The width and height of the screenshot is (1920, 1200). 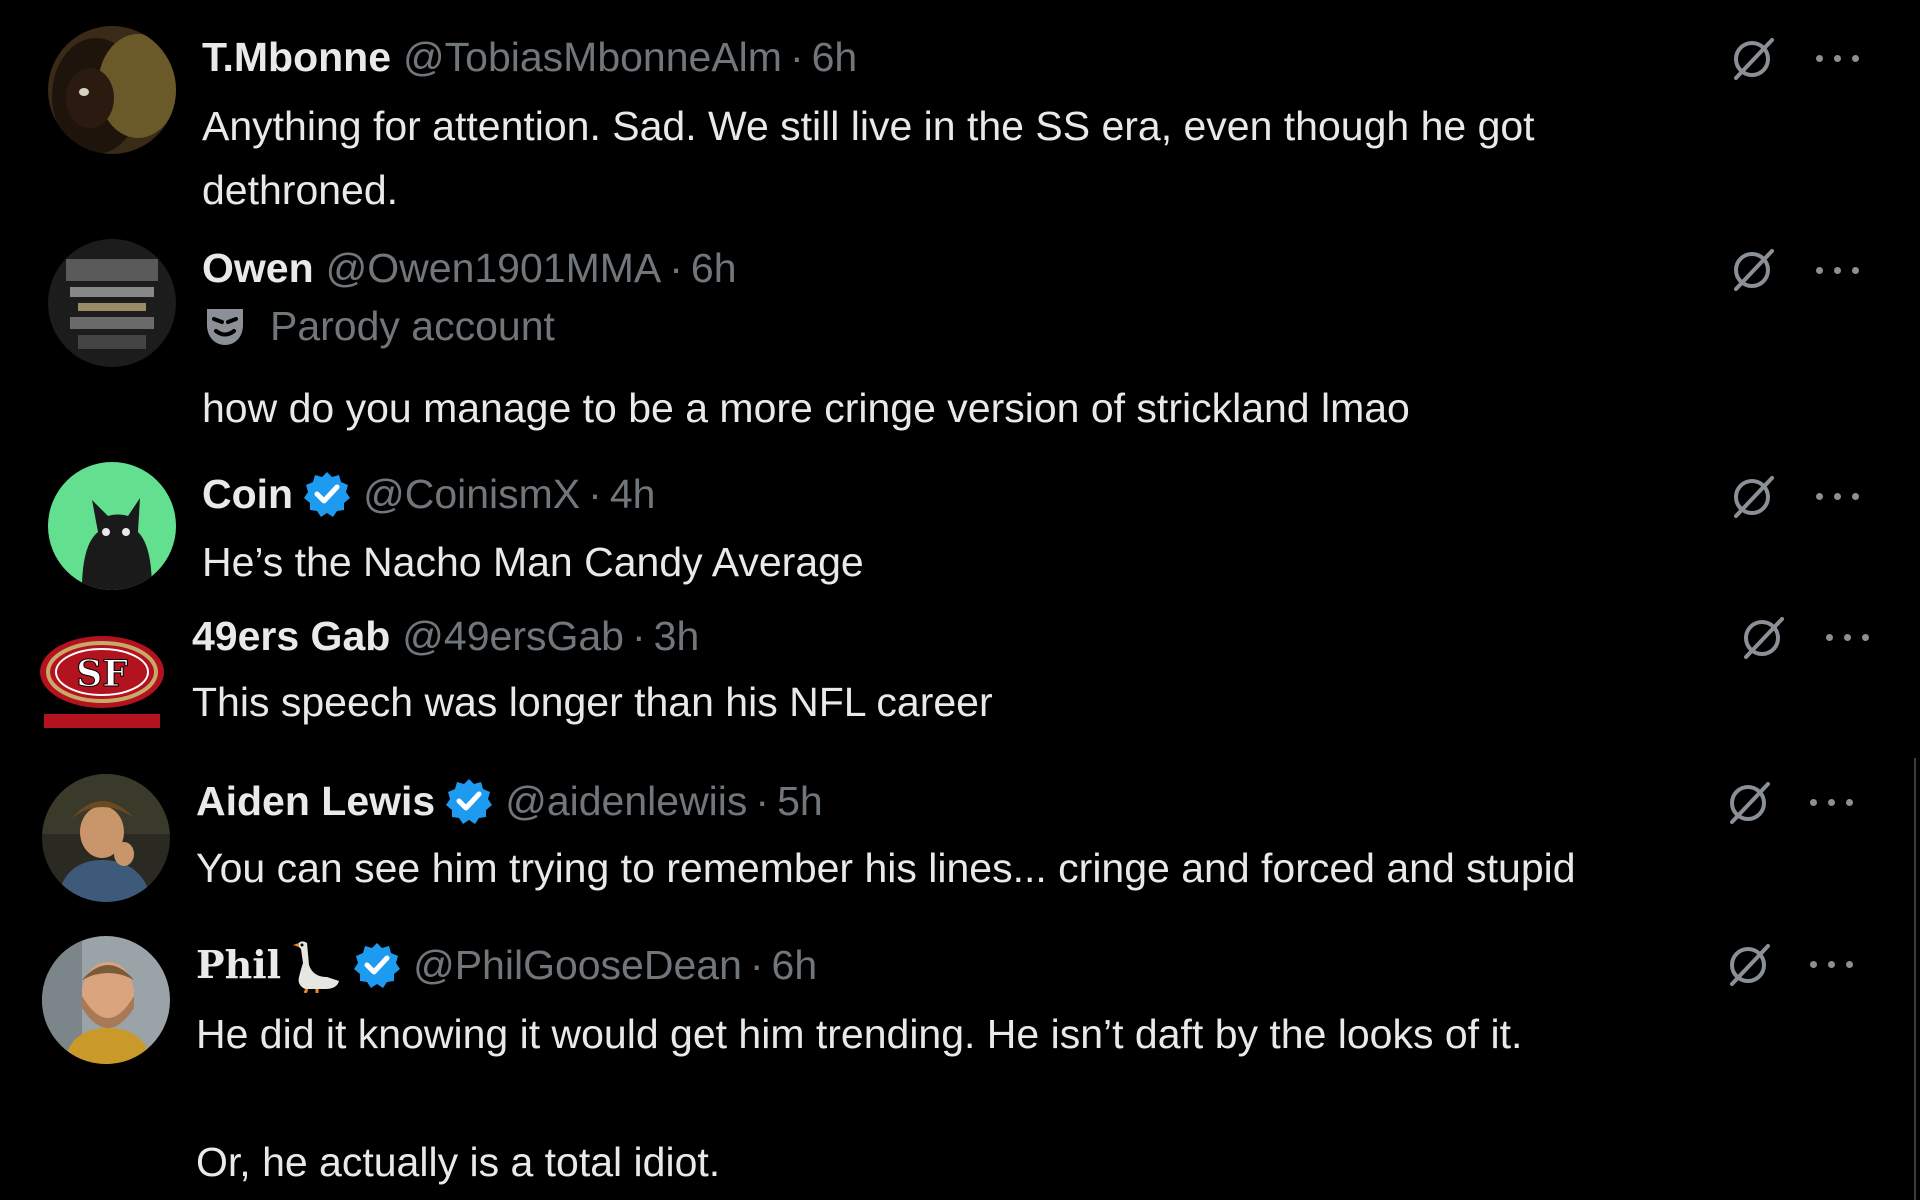 What do you see at coordinates (513, 636) in the screenshot?
I see `user-handle: @49ersGab` at bounding box center [513, 636].